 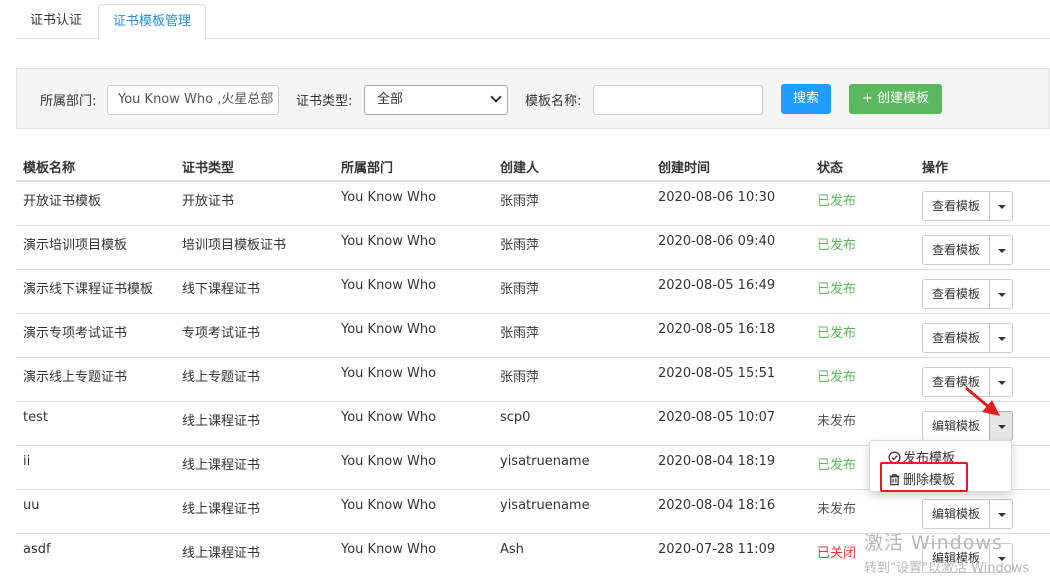 What do you see at coordinates (496, 97) in the screenshot?
I see `chevron-down-icon` at bounding box center [496, 97].